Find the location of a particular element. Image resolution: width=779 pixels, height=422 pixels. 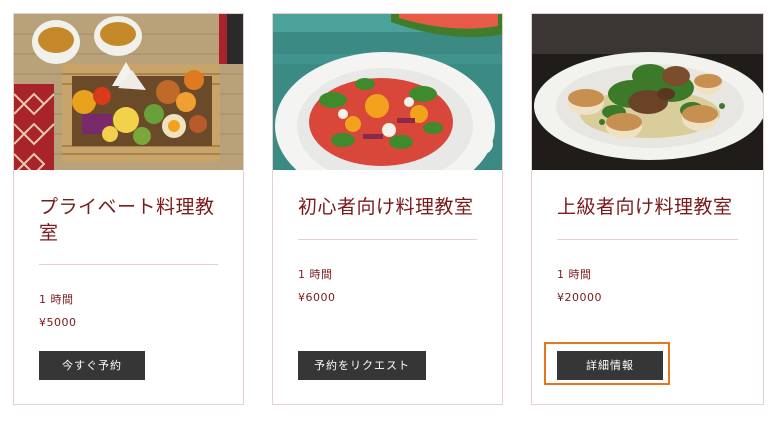

more-info-button: 詳細情報 is located at coordinates (610, 365).